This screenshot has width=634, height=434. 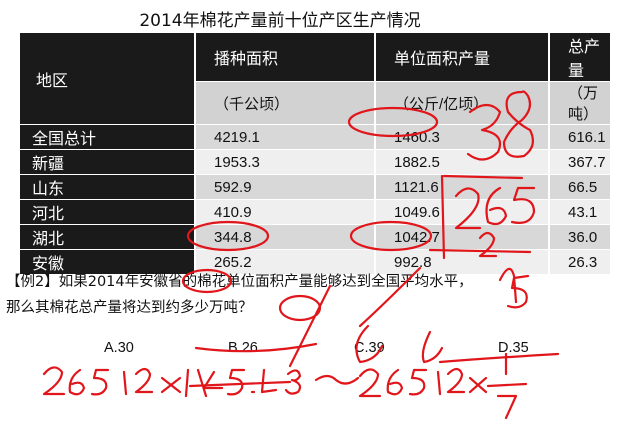 I want to click on ink-line-bottom, so click(x=480, y=251).